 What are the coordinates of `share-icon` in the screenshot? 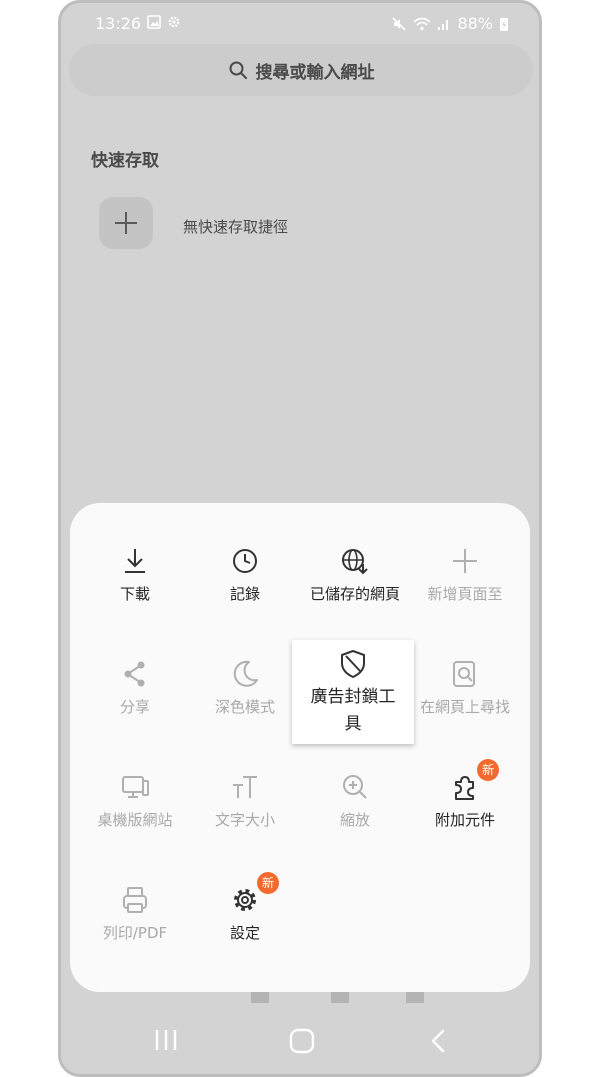 It's located at (134, 674).